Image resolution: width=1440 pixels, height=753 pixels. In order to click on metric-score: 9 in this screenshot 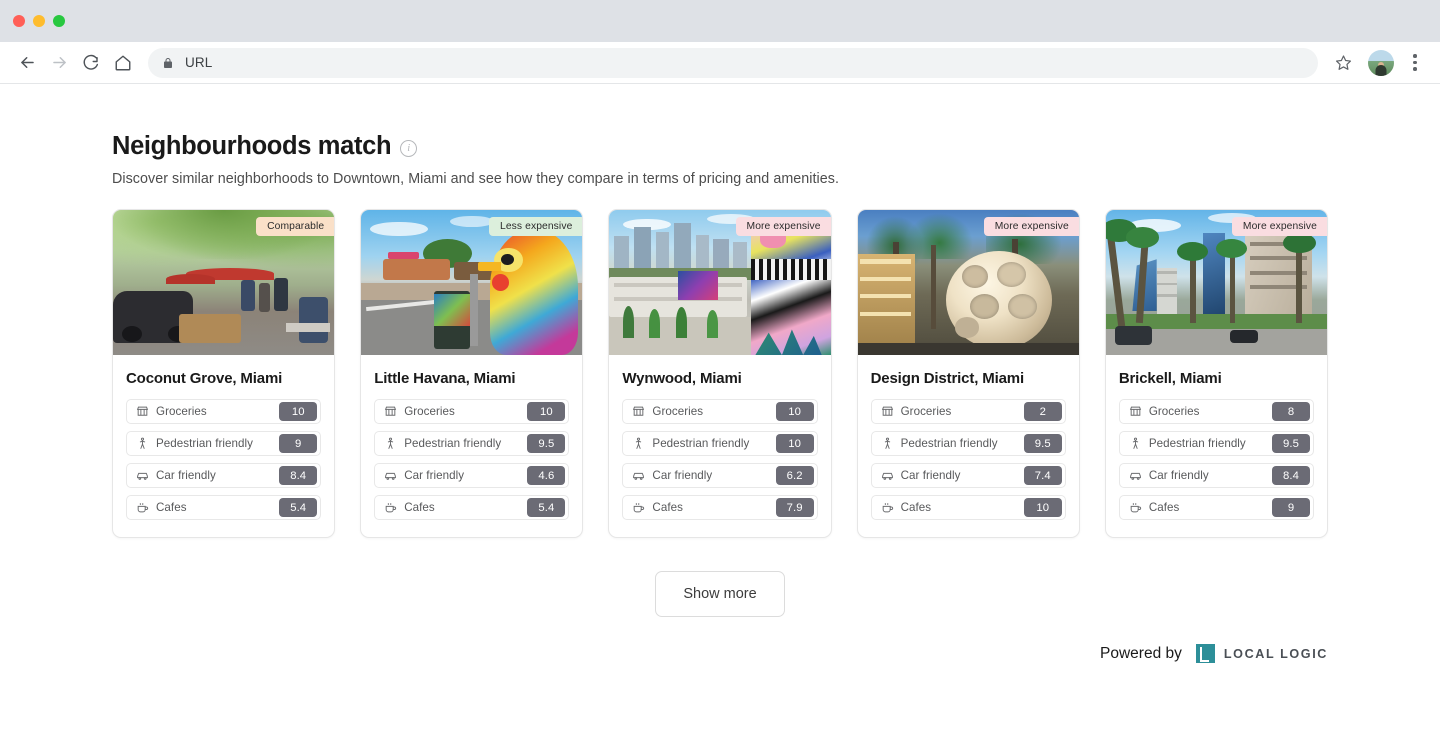, I will do `click(298, 443)`.